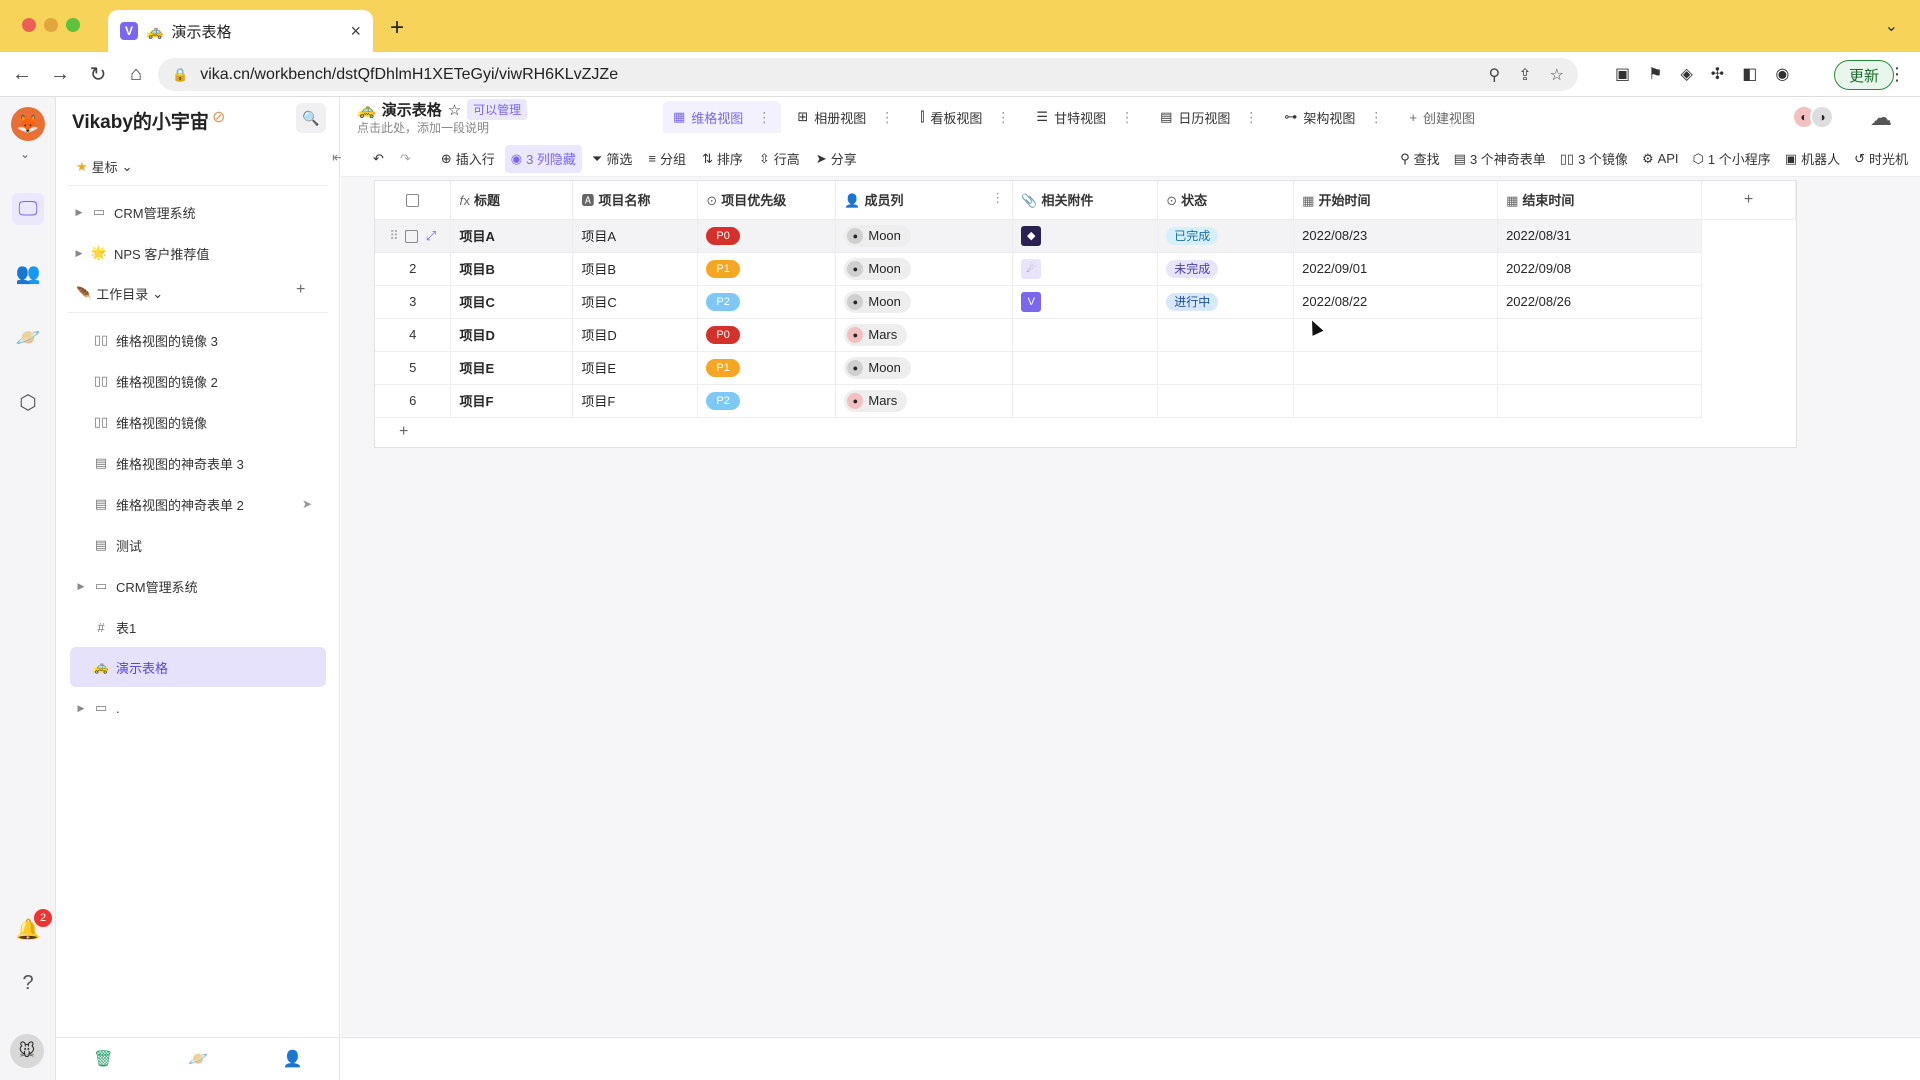 Image resolution: width=1920 pixels, height=1080 pixels. Describe the element at coordinates (1717, 74) in the screenshot. I see `extensions-puzzle-icon: ✣` at that location.